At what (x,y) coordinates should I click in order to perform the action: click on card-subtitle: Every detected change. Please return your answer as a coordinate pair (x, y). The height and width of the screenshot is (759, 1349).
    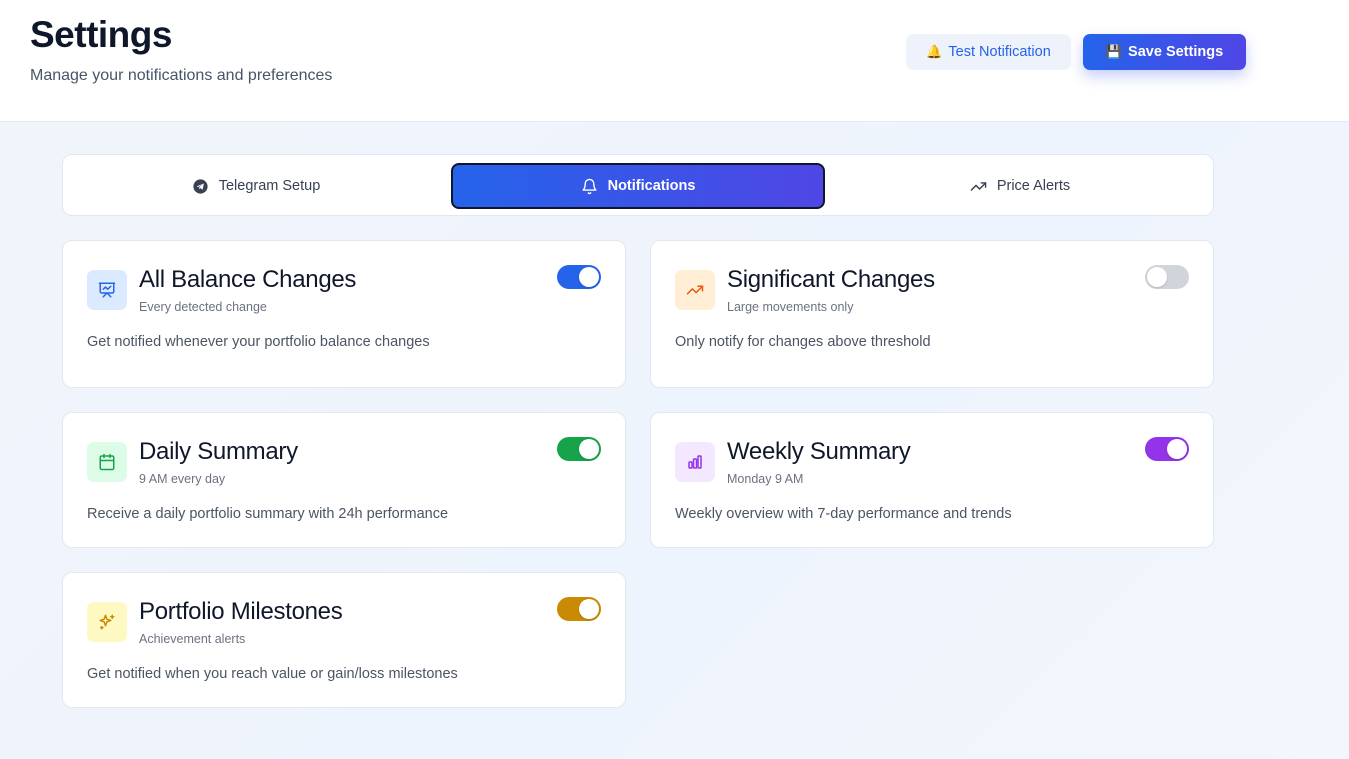
    Looking at the image, I should click on (203, 307).